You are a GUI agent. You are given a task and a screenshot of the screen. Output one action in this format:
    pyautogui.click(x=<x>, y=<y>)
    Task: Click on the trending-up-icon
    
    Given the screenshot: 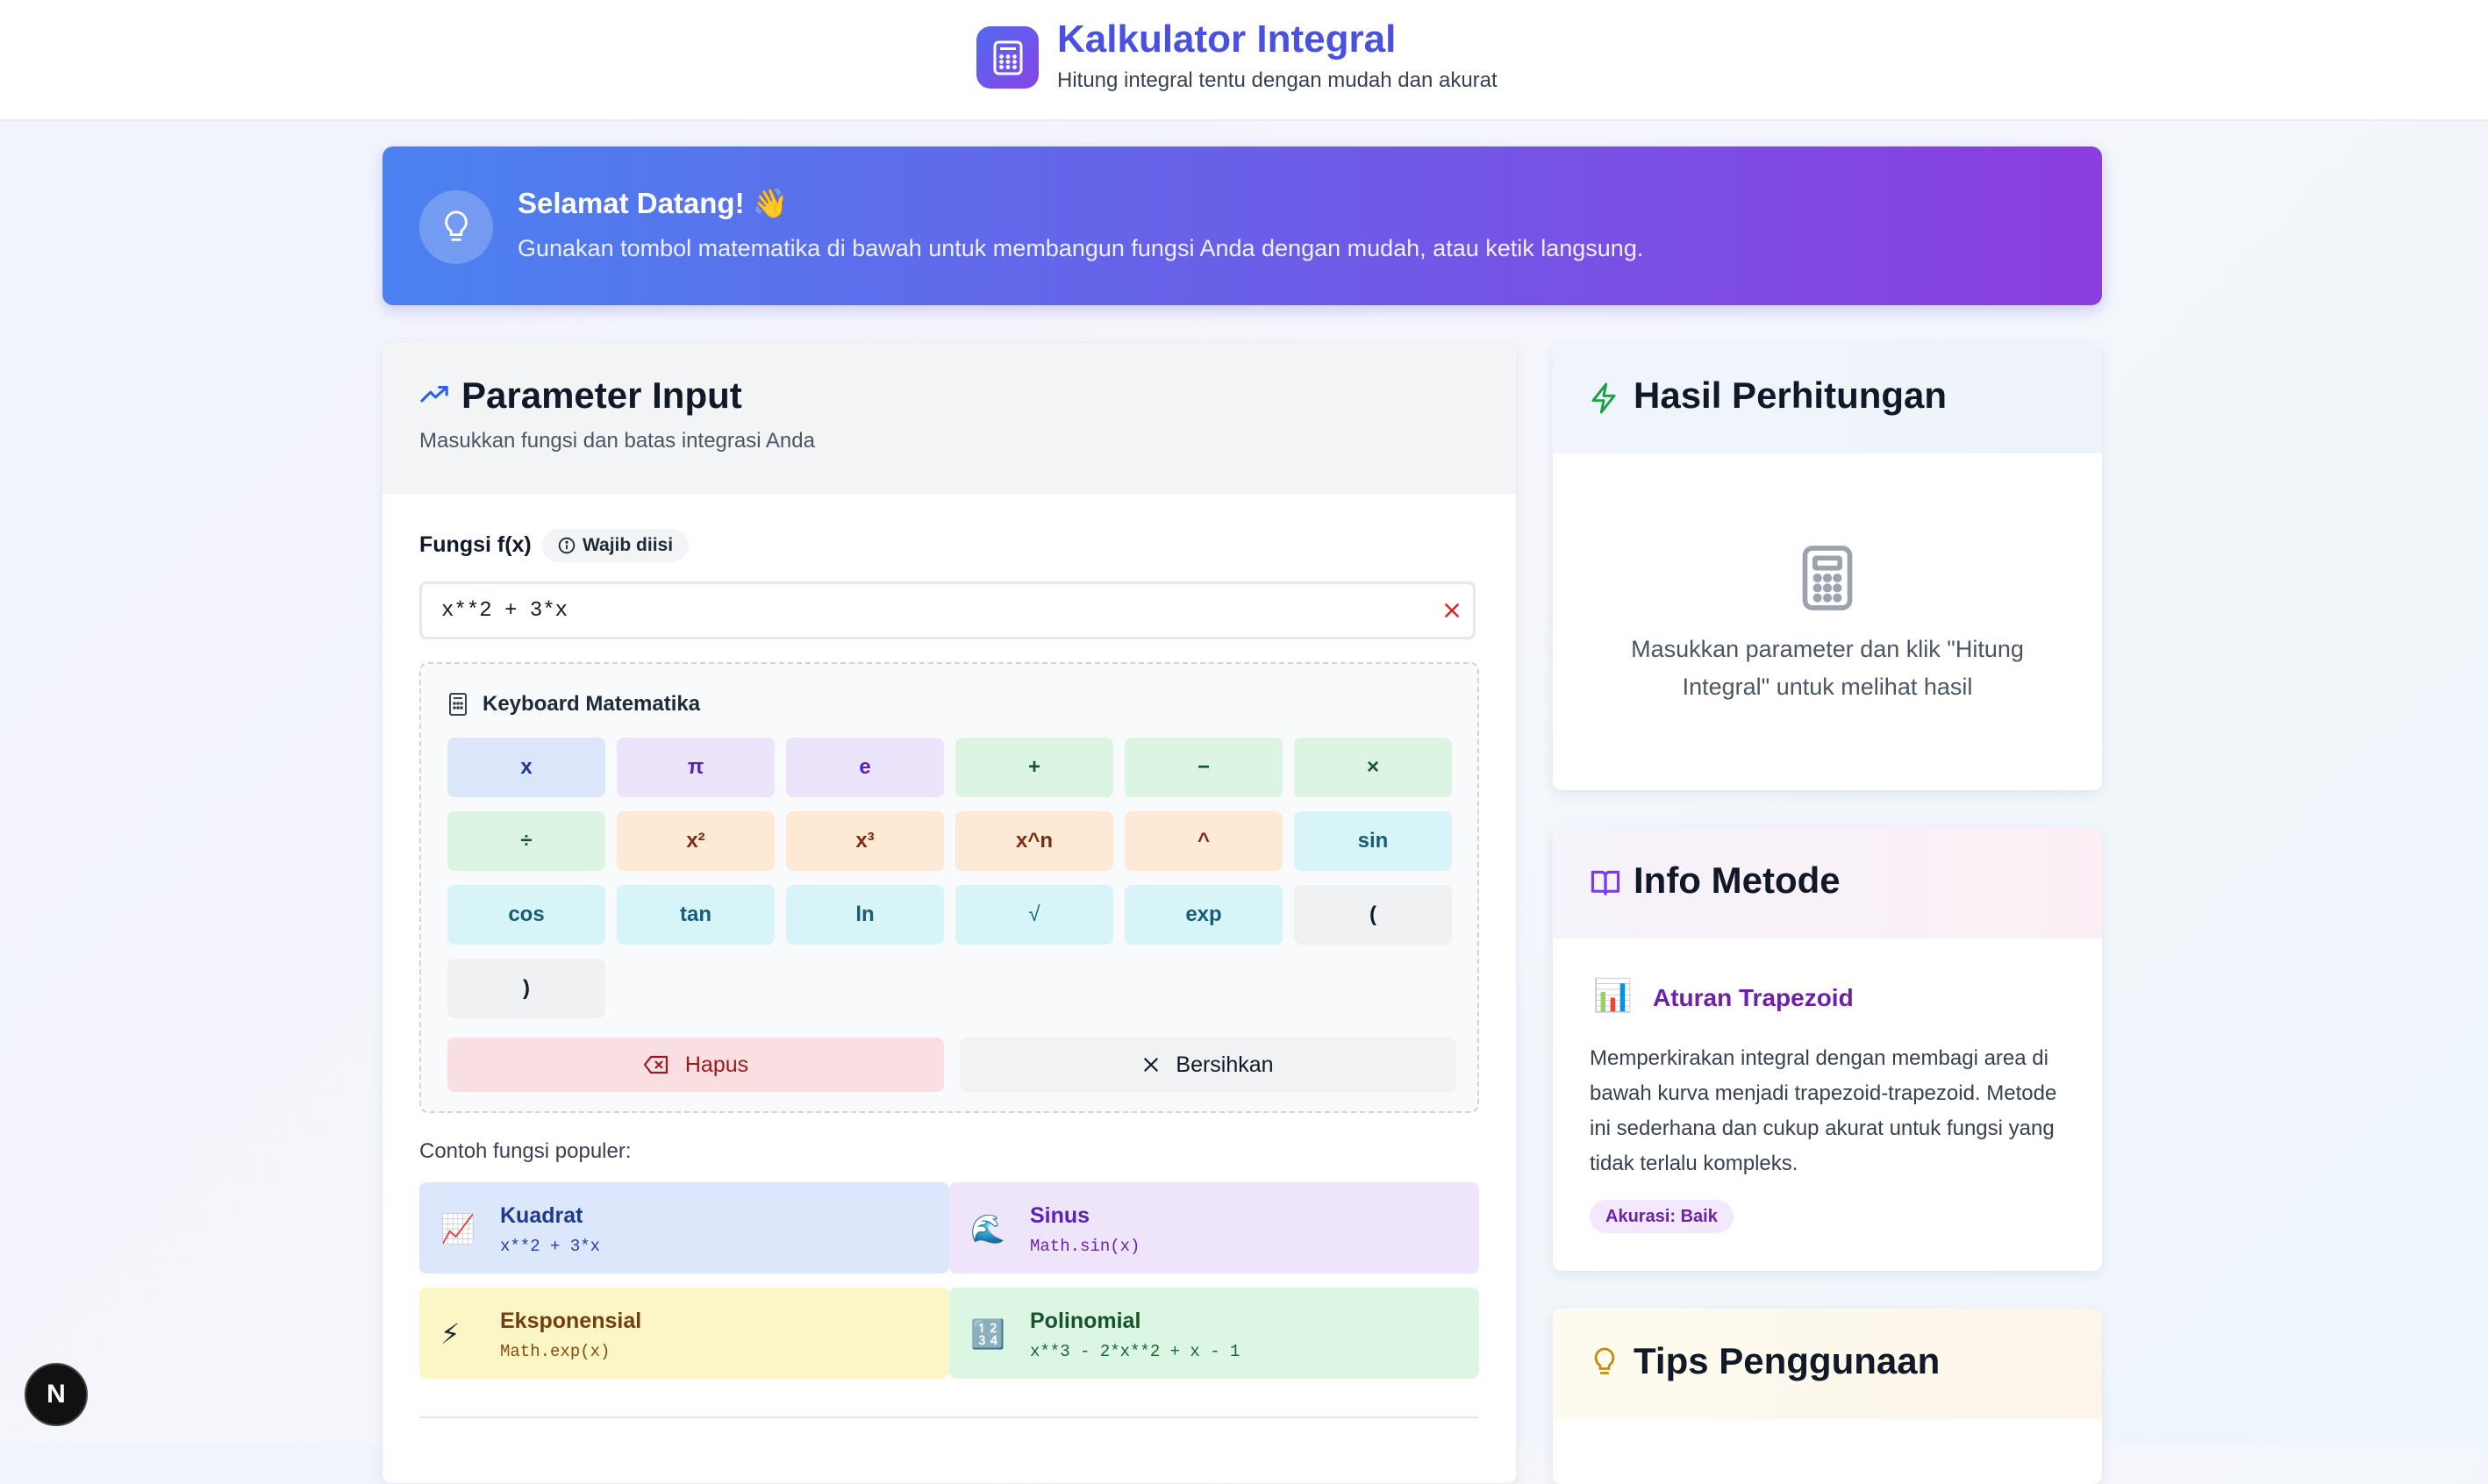 What is the action you would take?
    pyautogui.click(x=434, y=397)
    